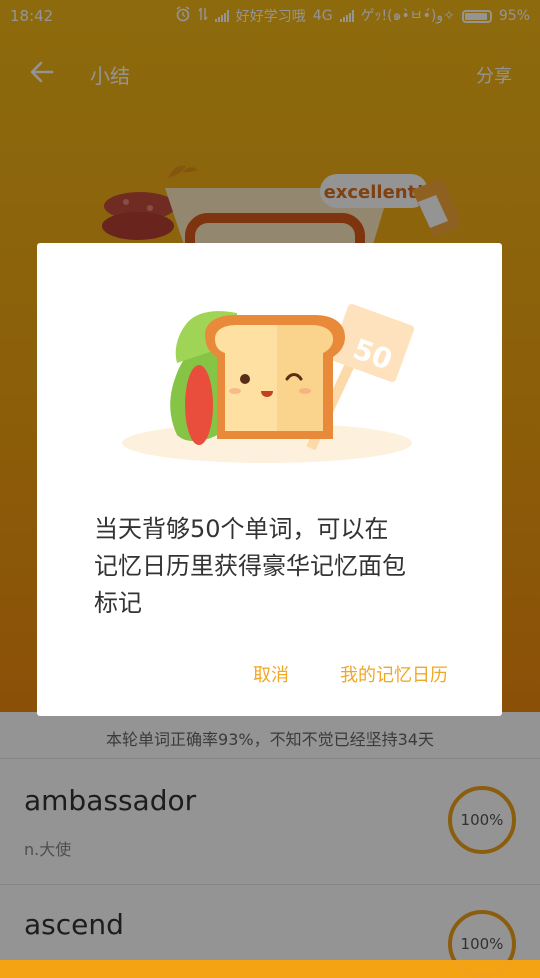 This screenshot has height=978, width=540. I want to click on memory-calendar-button: 我的记忆日历, so click(394, 674).